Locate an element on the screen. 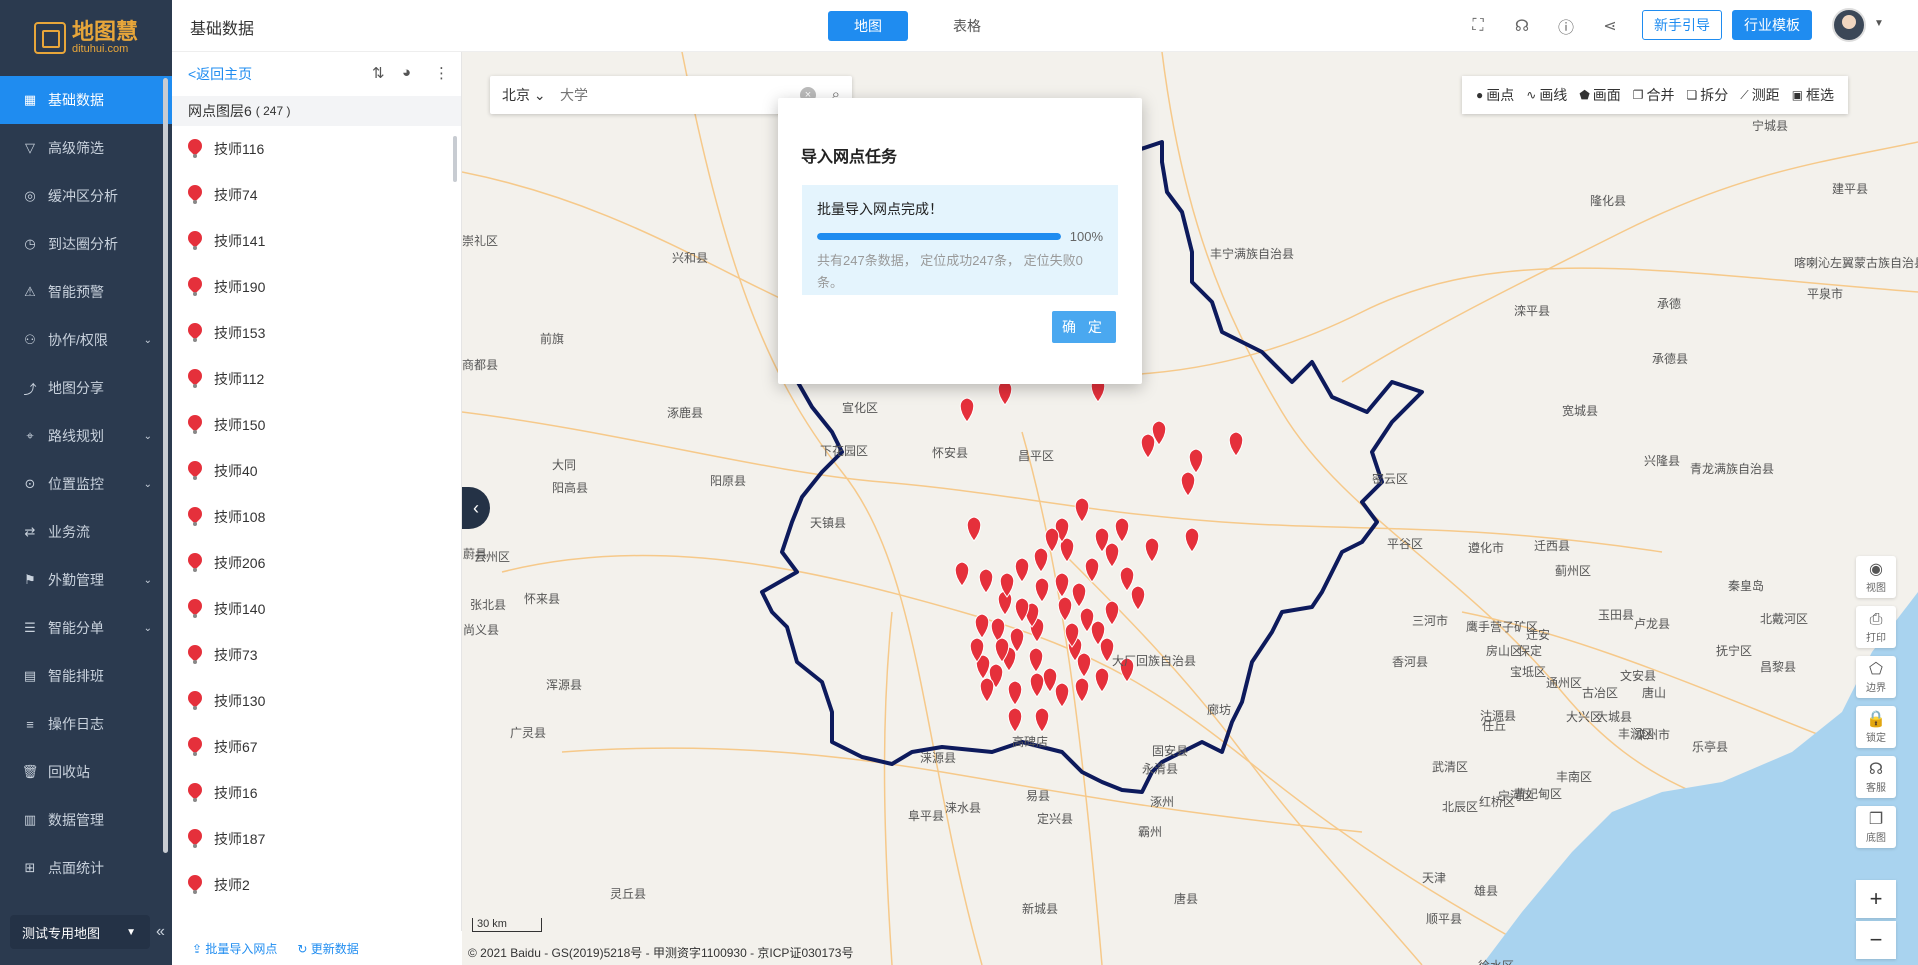 This screenshot has width=1918, height=965. sidebar-item: ◷ 到达圈分析 is located at coordinates (86, 244).